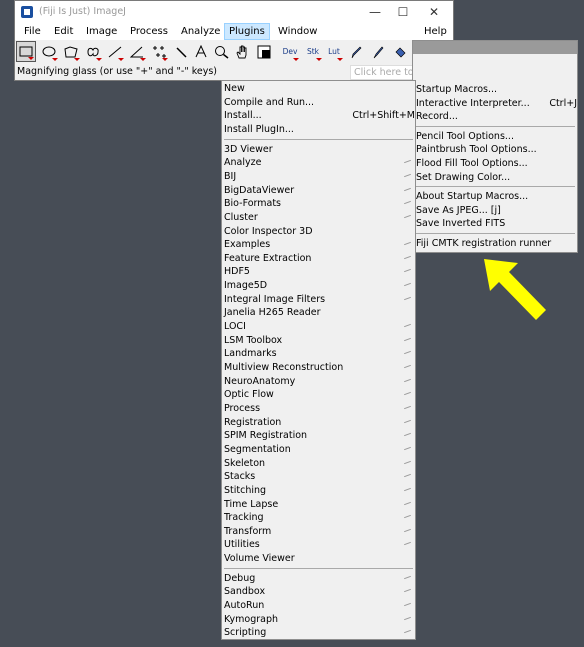  I want to click on plugins-menu-item: HDF5, so click(318, 271).